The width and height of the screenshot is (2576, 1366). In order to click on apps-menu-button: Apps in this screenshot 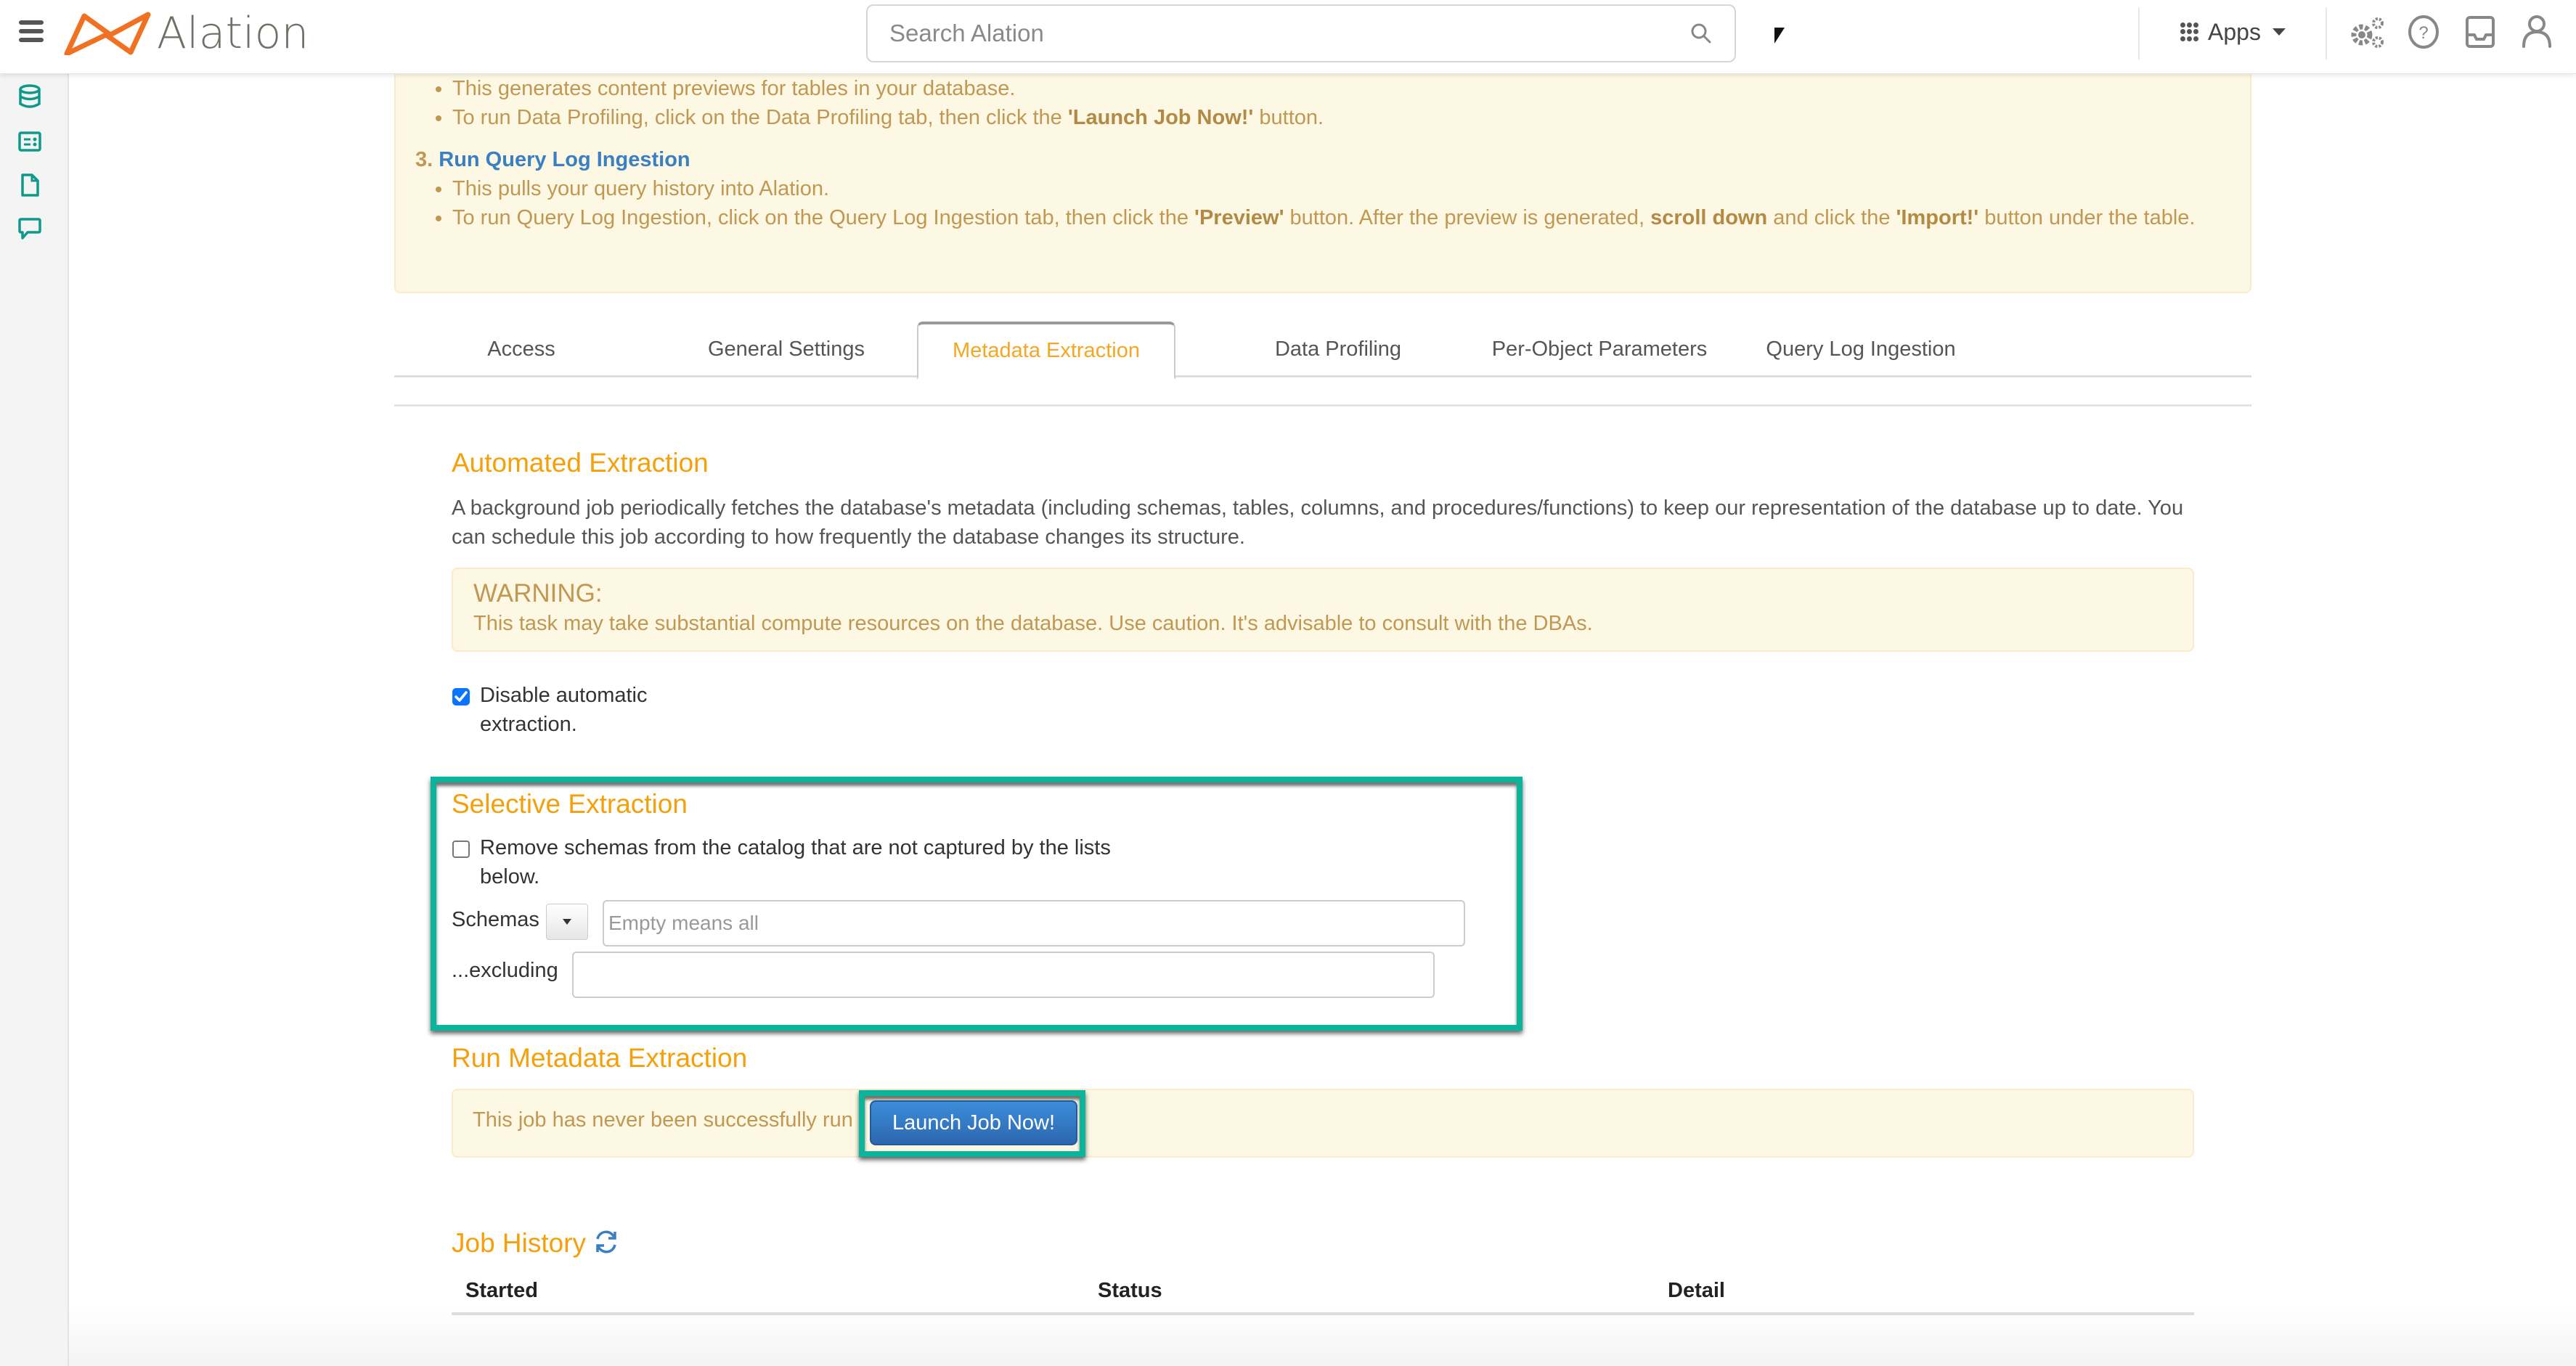, I will do `click(2233, 32)`.